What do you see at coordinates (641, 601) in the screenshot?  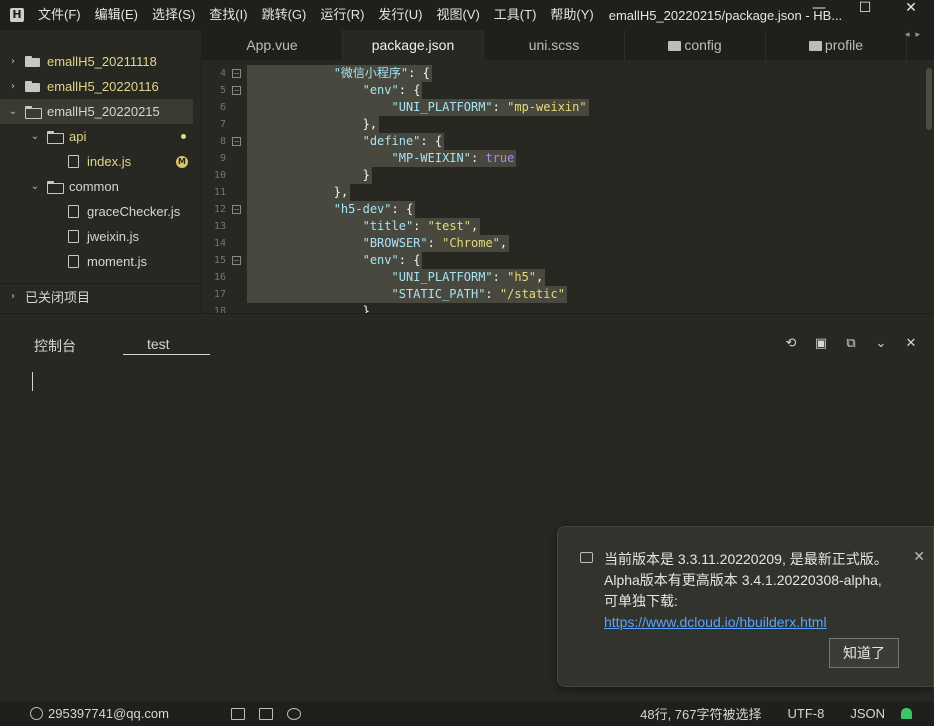 I see `notification-line: 可单独下载:` at bounding box center [641, 601].